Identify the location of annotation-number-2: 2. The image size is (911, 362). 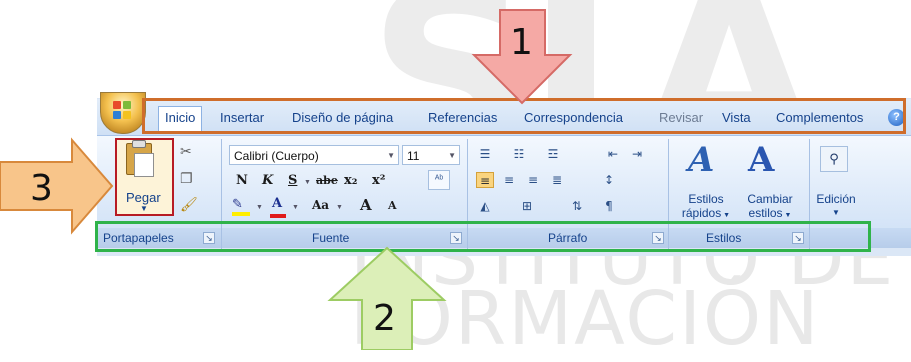
(384, 318).